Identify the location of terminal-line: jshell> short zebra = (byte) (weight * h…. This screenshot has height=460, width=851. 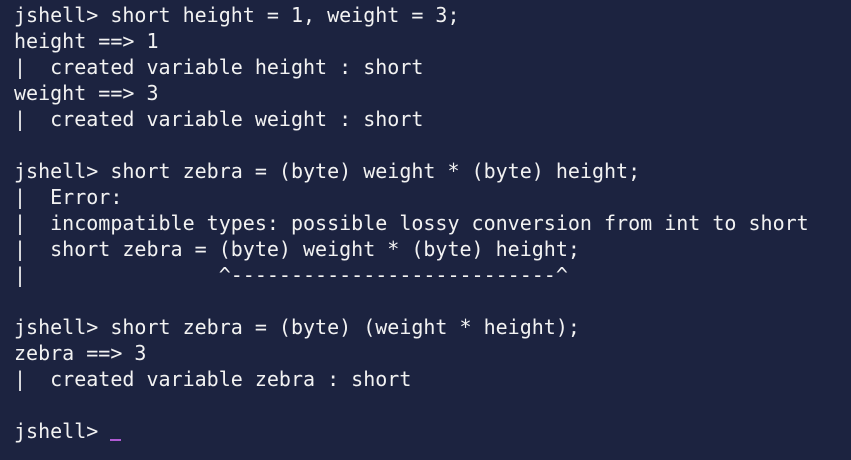
(297, 327).